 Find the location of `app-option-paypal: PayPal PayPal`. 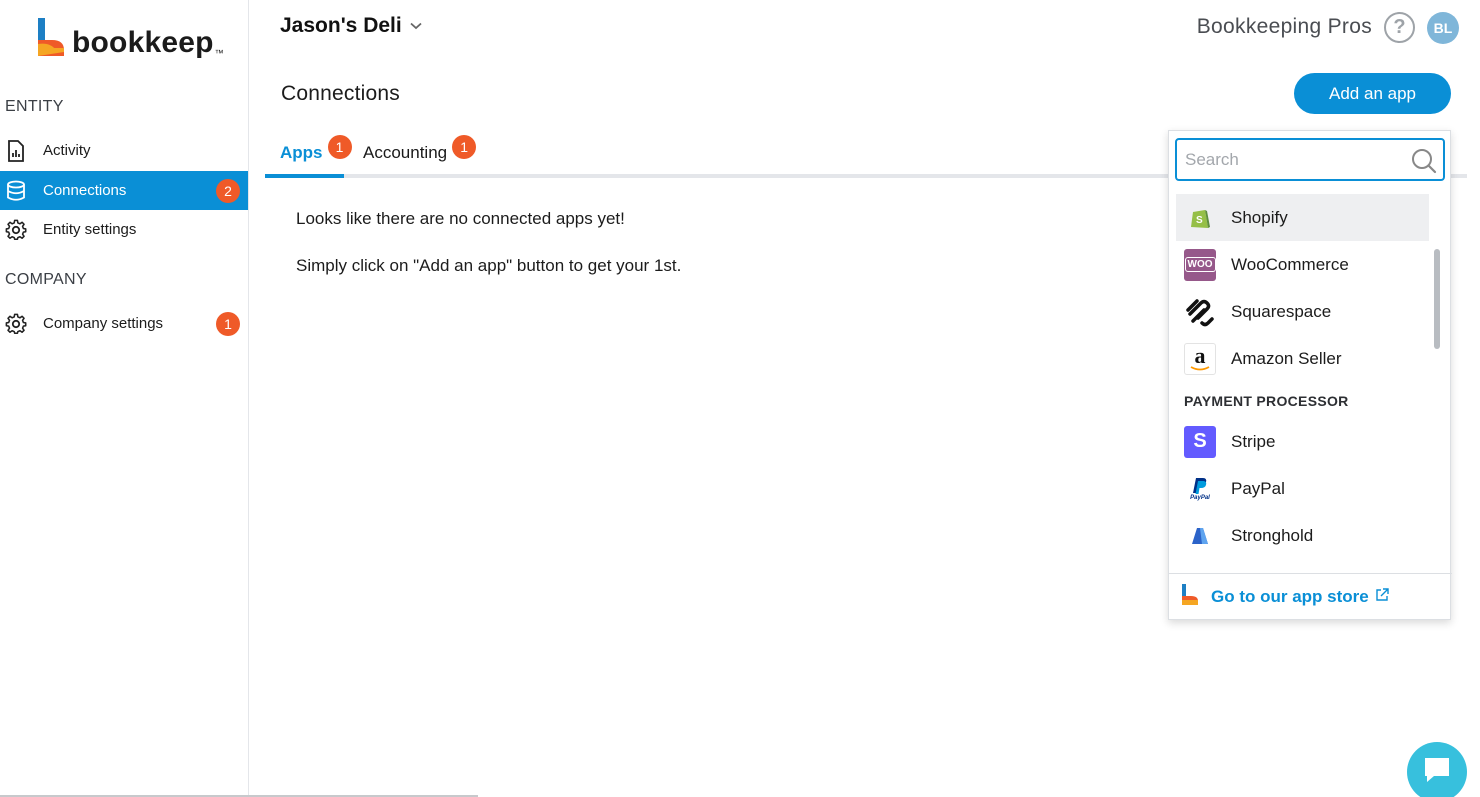

app-option-paypal: PayPal PayPal is located at coordinates (1302, 488).